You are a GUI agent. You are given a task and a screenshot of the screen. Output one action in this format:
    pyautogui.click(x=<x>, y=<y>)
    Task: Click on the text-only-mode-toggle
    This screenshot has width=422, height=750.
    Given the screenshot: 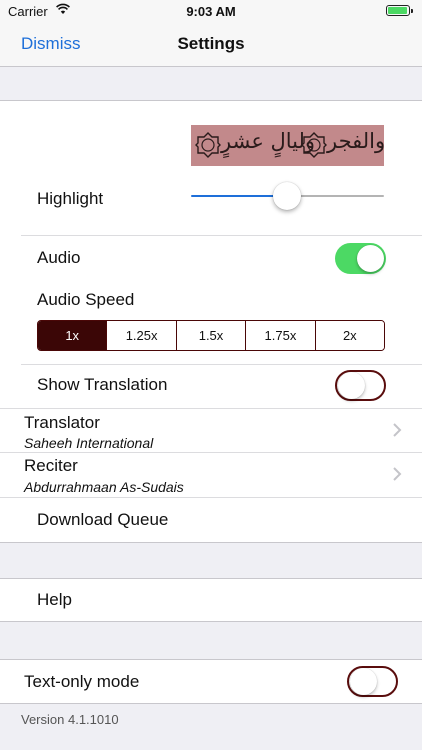 What is the action you would take?
    pyautogui.click(x=372, y=681)
    